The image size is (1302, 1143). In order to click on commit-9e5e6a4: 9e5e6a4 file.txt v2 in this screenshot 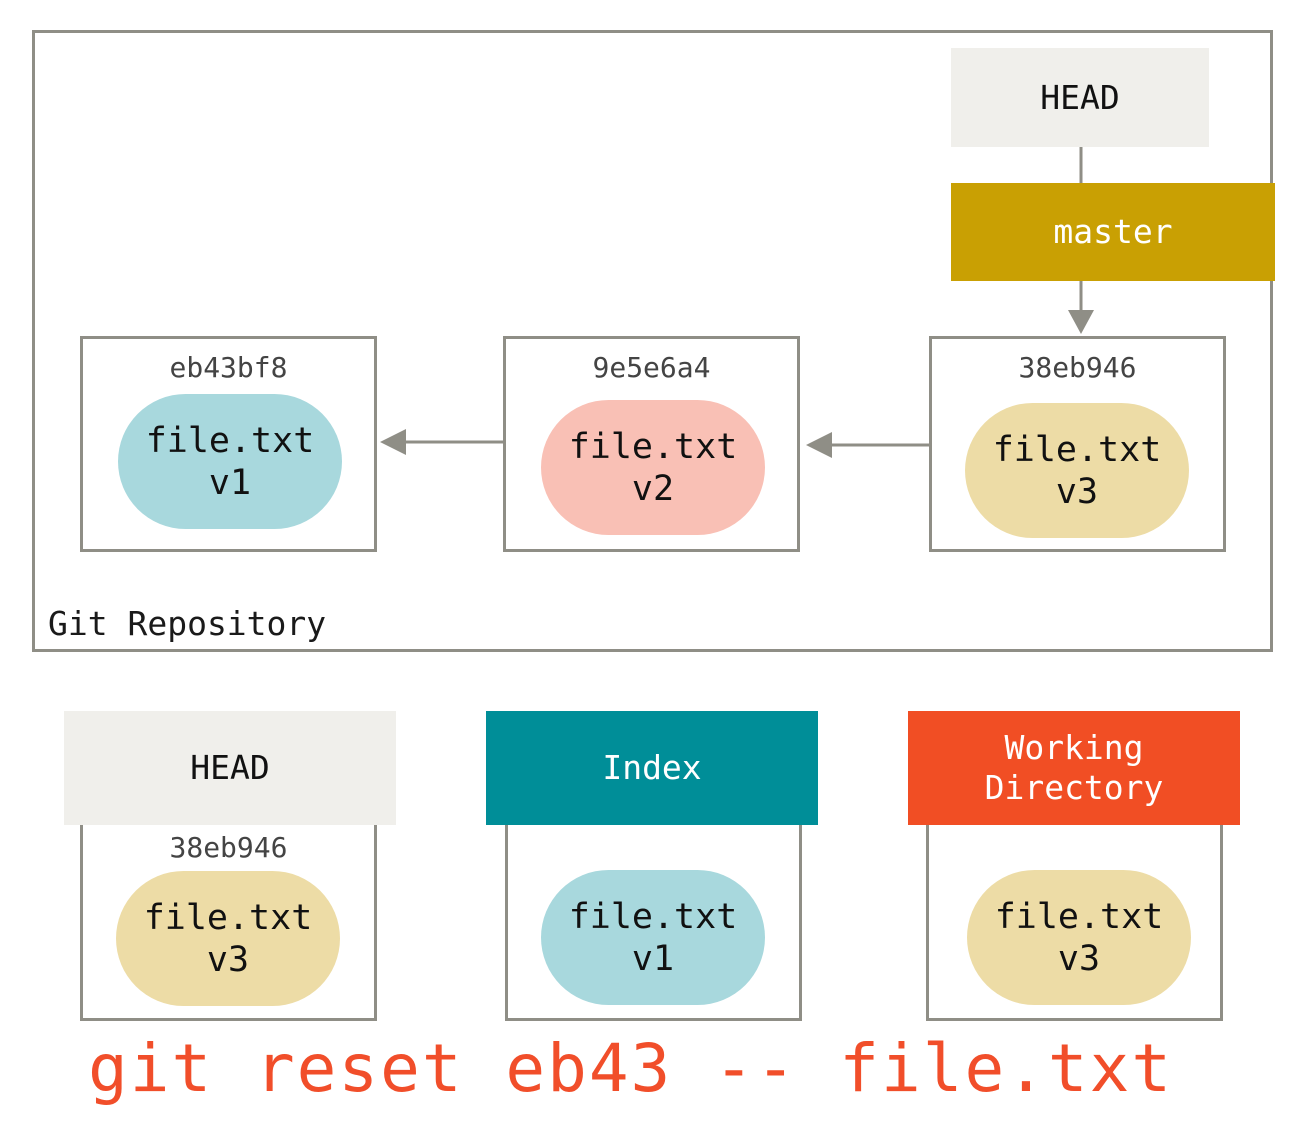, I will do `click(651, 444)`.